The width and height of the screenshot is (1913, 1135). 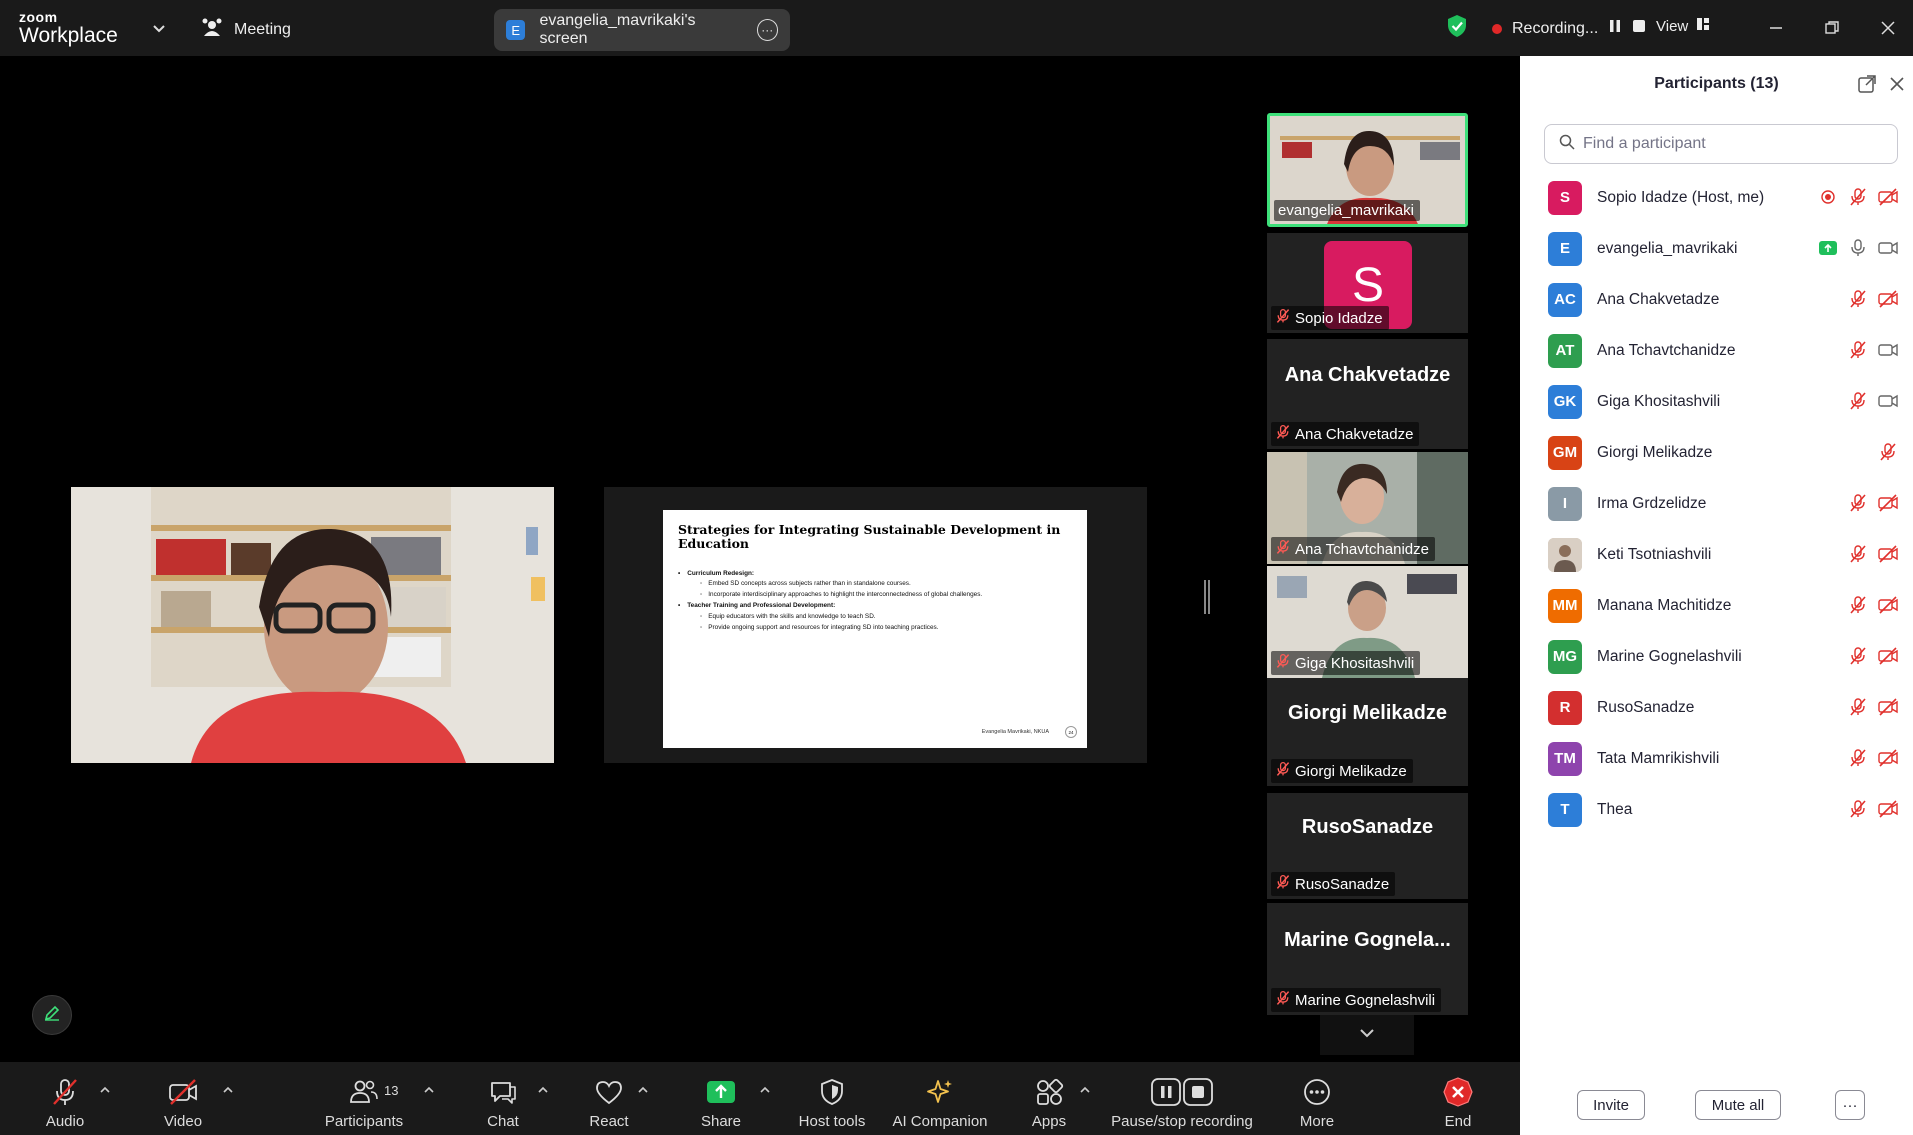 I want to click on participant-row: R RusoSanadze, so click(x=1716, y=707).